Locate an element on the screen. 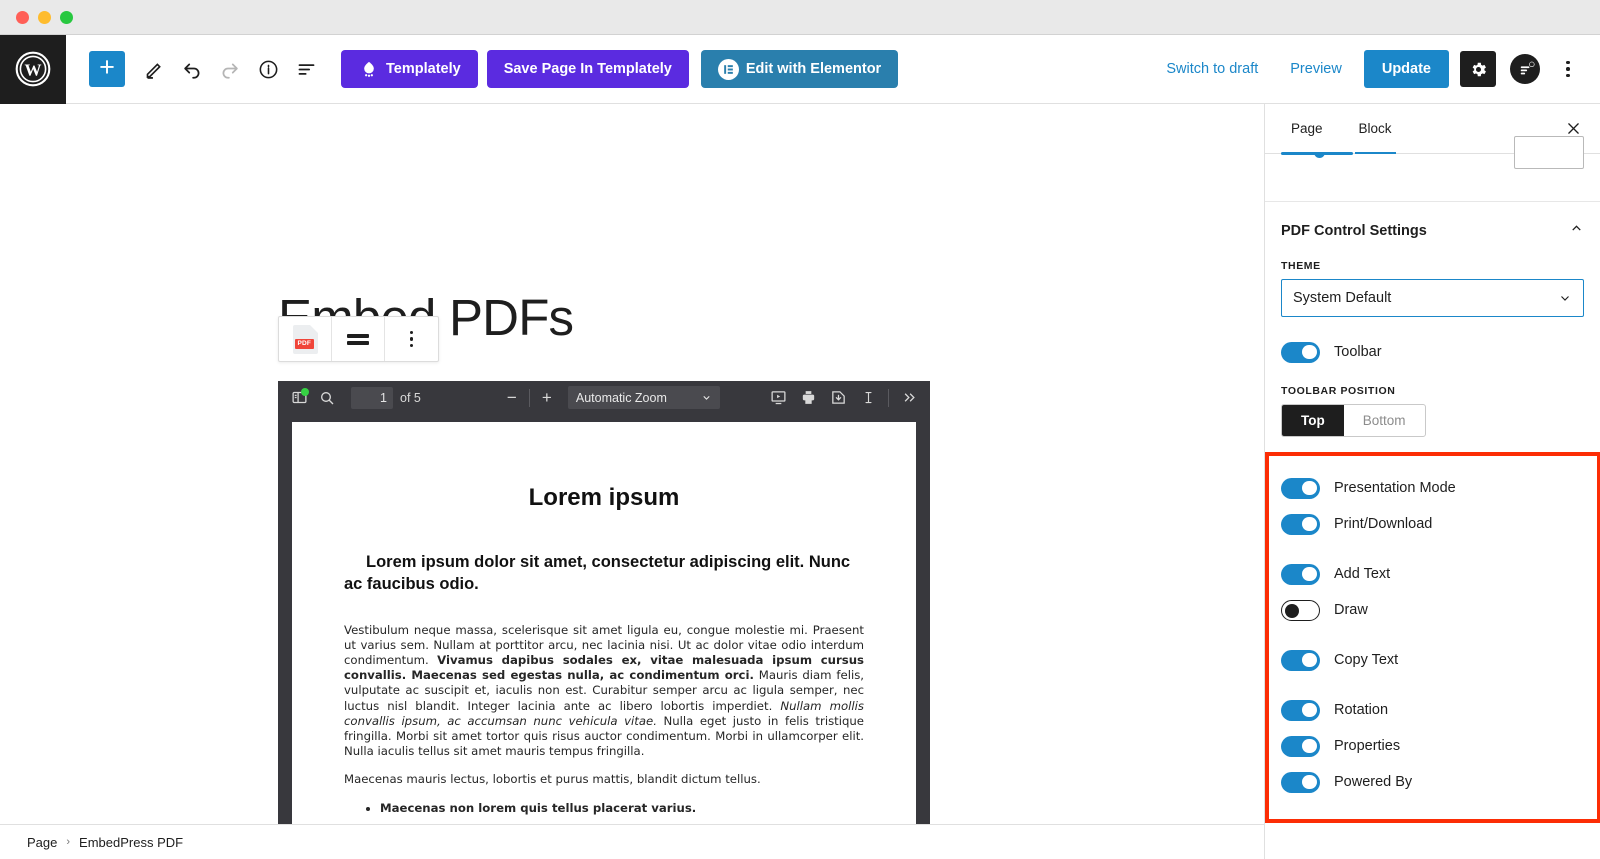 This screenshot has height=859, width=1600. wordpress-logo-icon: W is located at coordinates (33, 69).